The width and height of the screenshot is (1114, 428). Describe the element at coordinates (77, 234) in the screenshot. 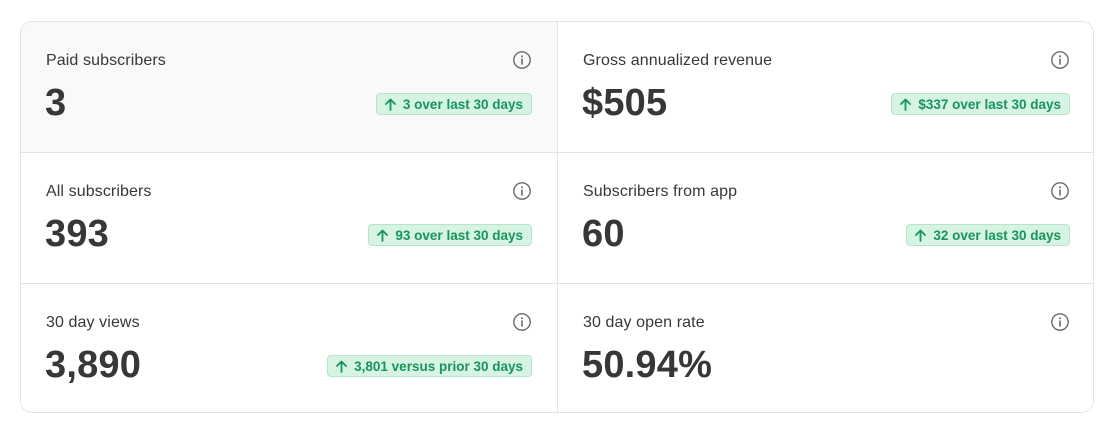

I see `metric-value: 393` at that location.